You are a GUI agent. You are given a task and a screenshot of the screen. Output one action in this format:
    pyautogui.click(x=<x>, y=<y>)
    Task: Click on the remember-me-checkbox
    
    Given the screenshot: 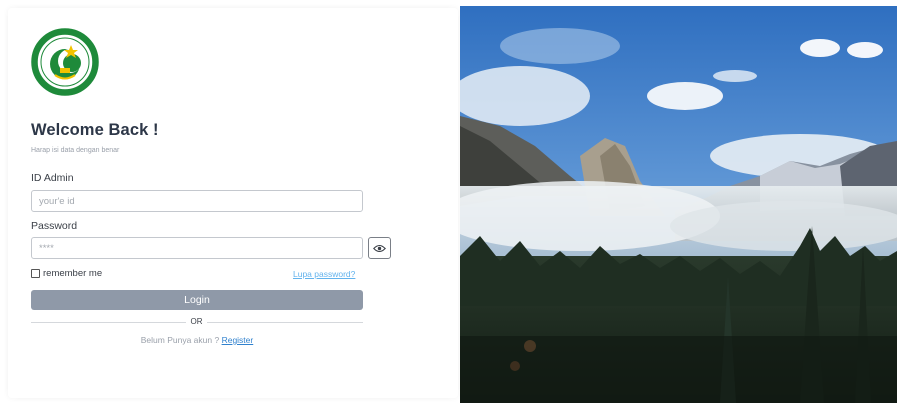 What is the action you would take?
    pyautogui.click(x=35, y=273)
    